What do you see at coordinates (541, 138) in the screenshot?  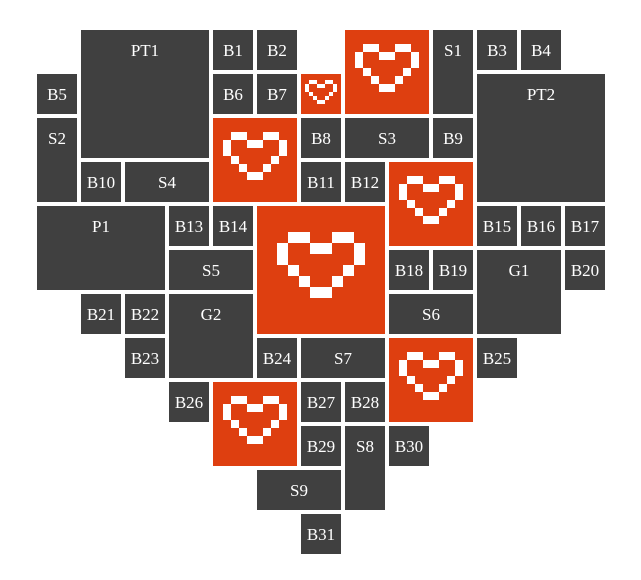 I see `tile-pt2: PT2` at bounding box center [541, 138].